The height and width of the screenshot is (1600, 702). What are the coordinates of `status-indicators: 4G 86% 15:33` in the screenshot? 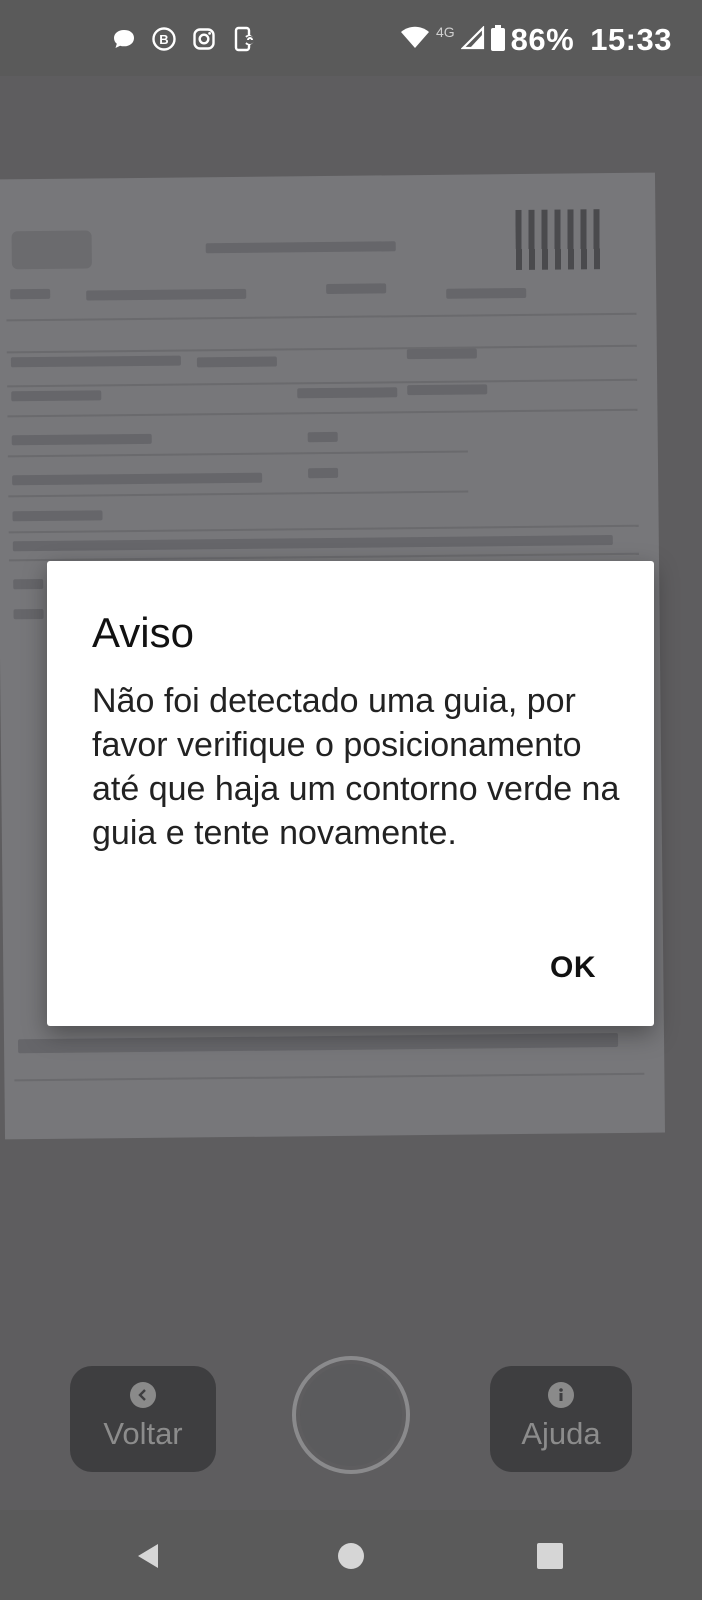 It's located at (536, 40).